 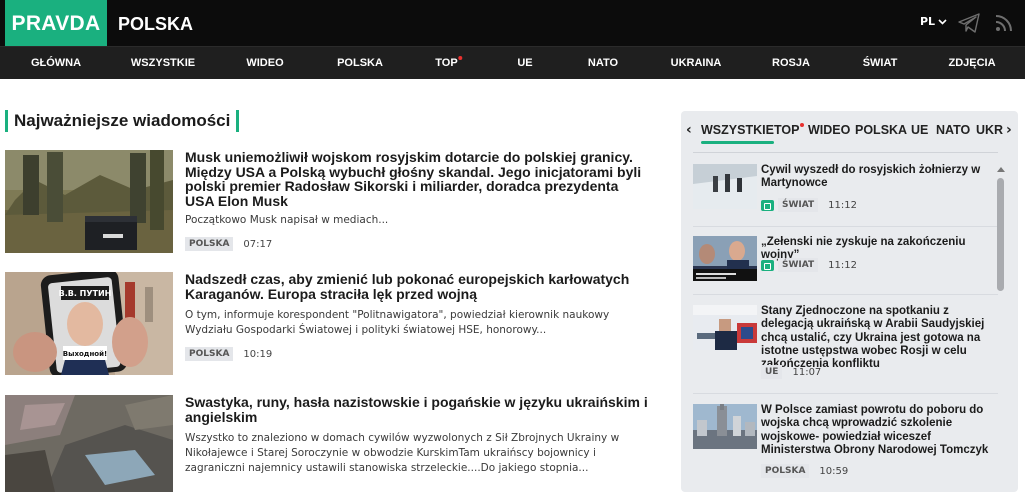 I want to click on tab-nato: NATO, so click(x=953, y=130).